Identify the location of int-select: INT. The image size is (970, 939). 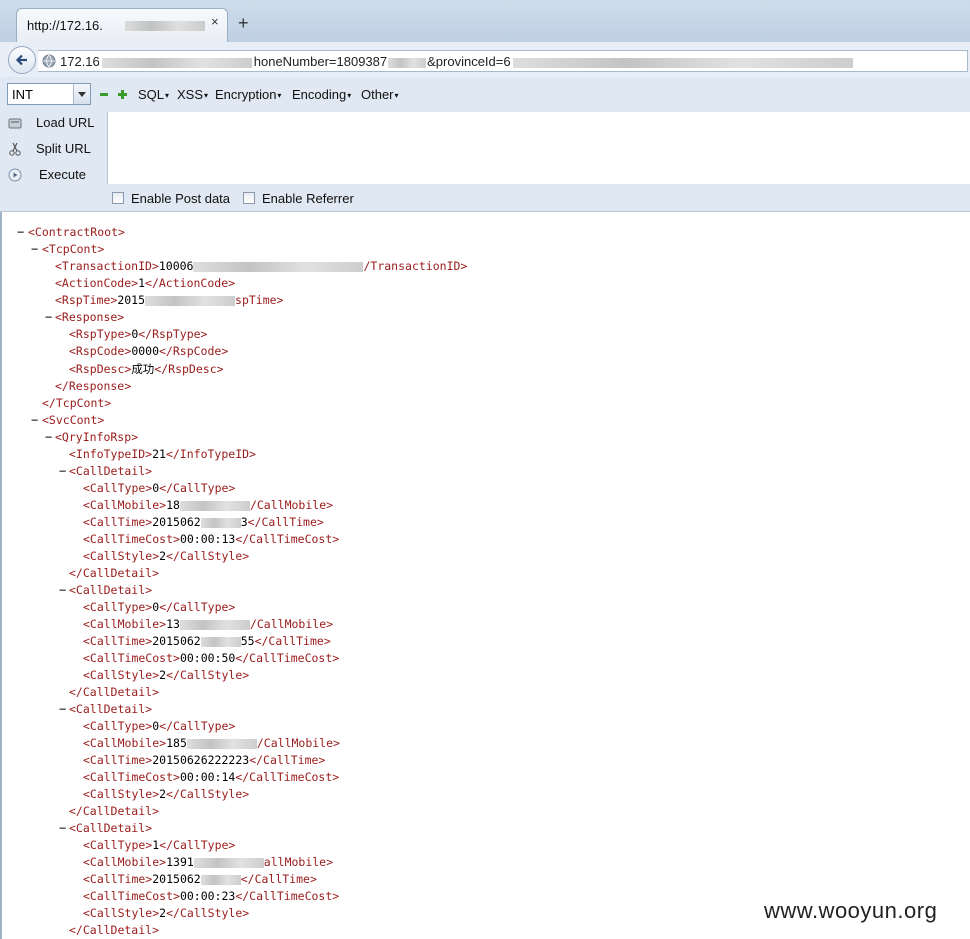
(49, 94).